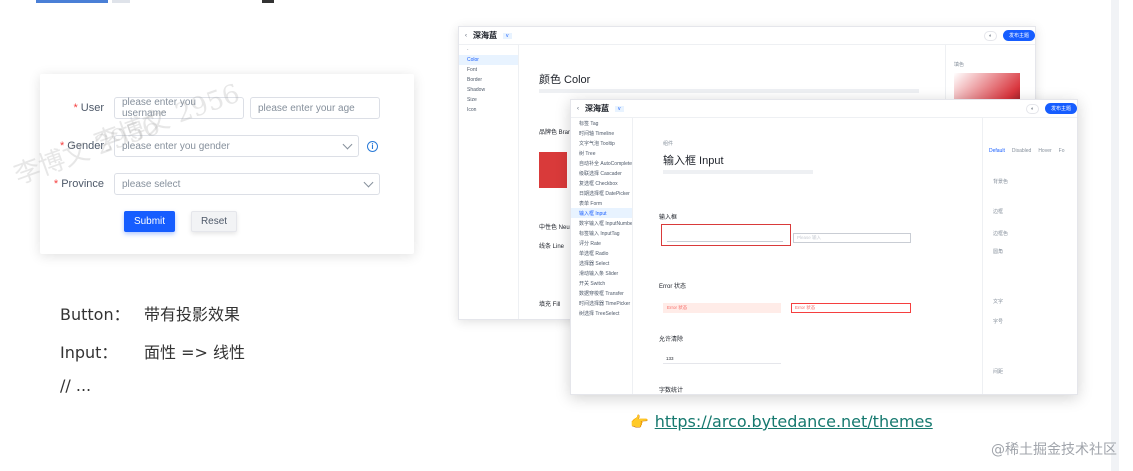 Image resolution: width=1133 pixels, height=471 pixels. I want to click on sidebar-item: 树选择 TreeSelect, so click(601, 313).